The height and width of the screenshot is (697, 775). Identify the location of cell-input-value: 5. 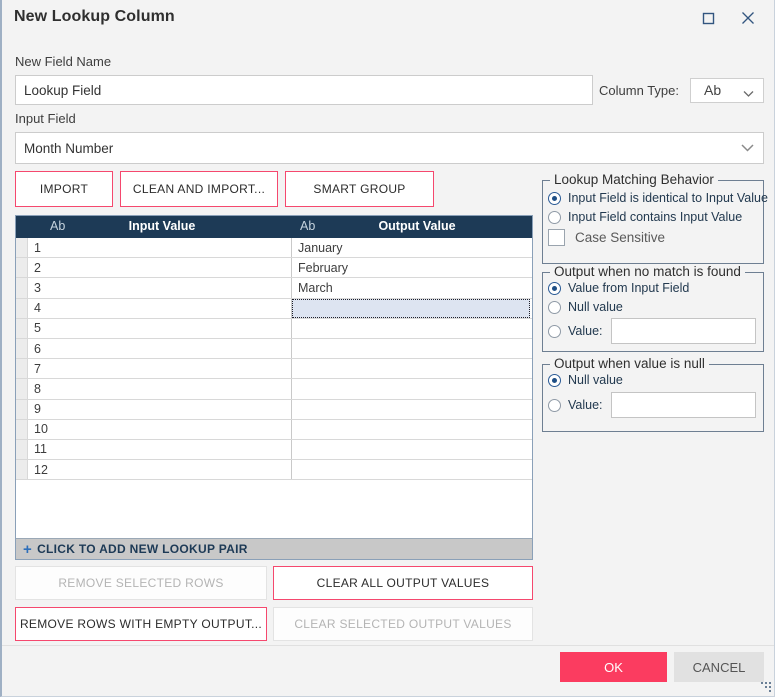
(160, 328).